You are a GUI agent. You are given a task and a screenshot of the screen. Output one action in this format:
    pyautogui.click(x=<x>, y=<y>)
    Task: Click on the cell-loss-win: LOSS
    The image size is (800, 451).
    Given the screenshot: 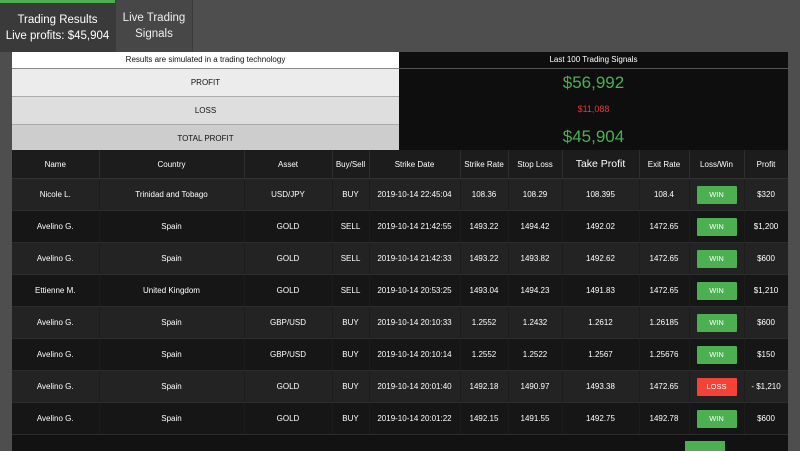 What is the action you would take?
    pyautogui.click(x=717, y=386)
    